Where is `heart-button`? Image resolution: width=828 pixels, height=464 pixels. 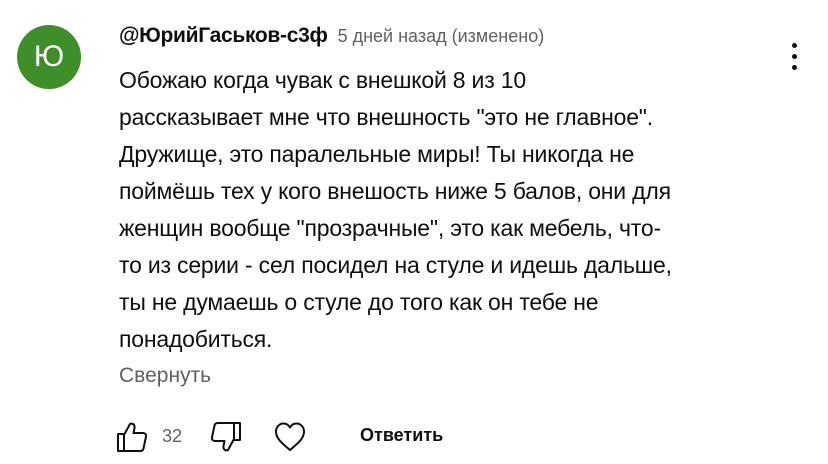
heart-button is located at coordinates (290, 437).